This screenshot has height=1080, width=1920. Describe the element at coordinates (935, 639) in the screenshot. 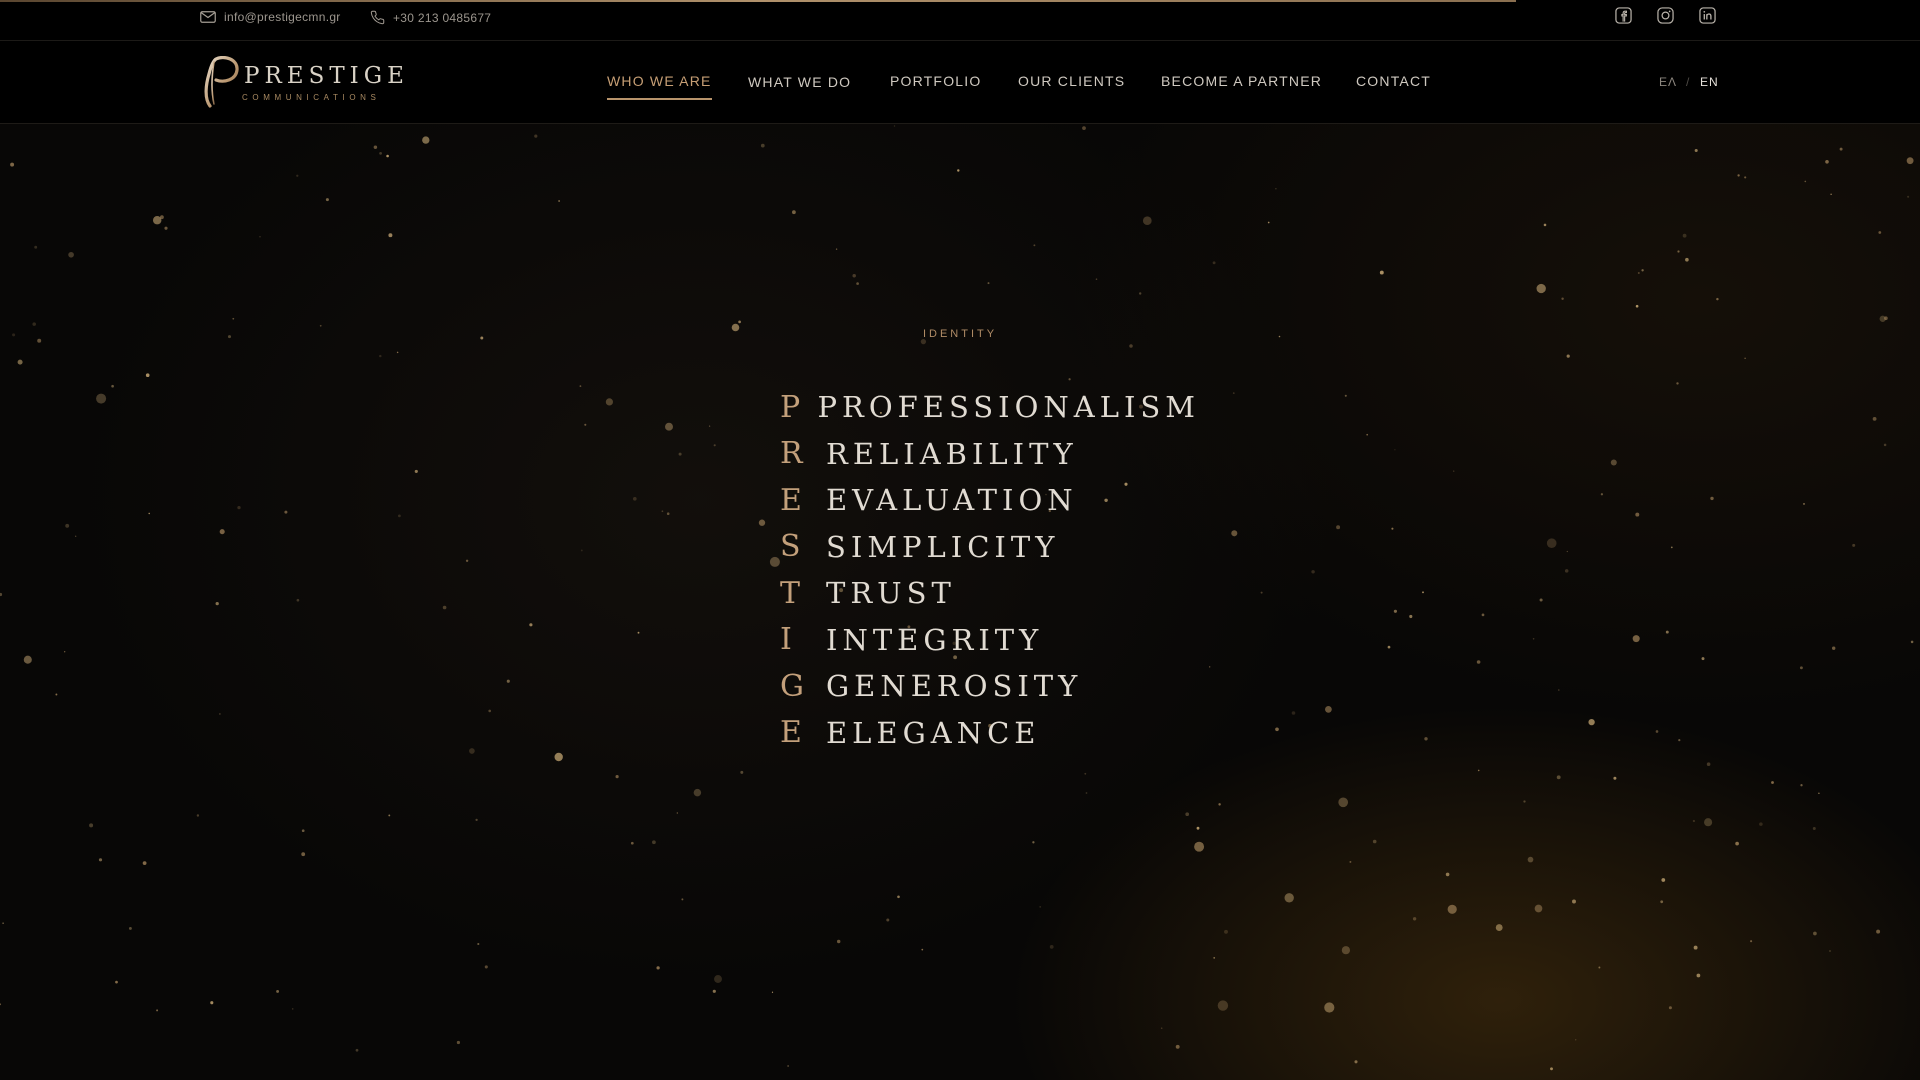

I see `identity-word: INTEGRITY` at that location.